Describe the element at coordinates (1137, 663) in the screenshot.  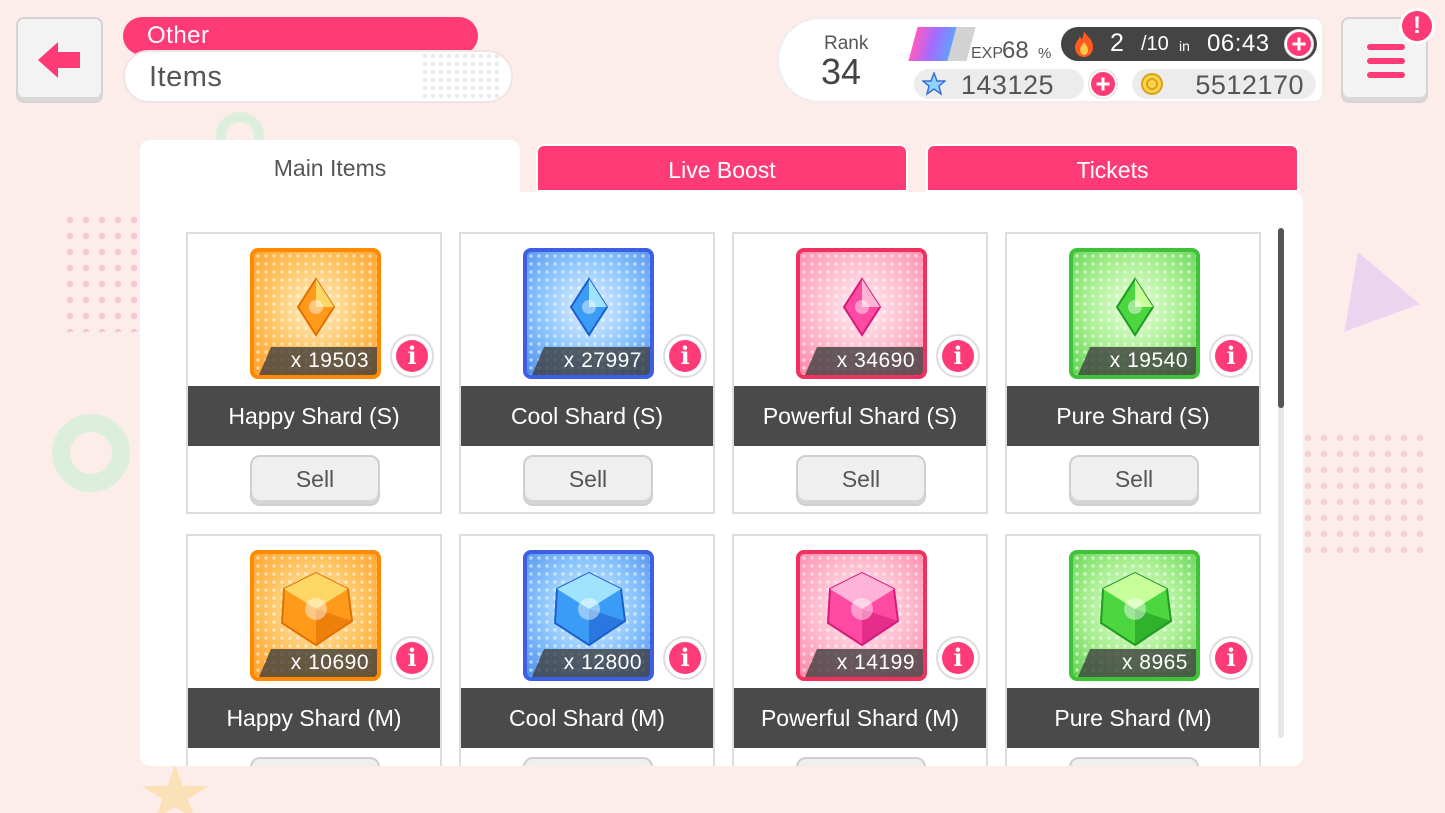
I see `item-quantity: x 8965` at that location.